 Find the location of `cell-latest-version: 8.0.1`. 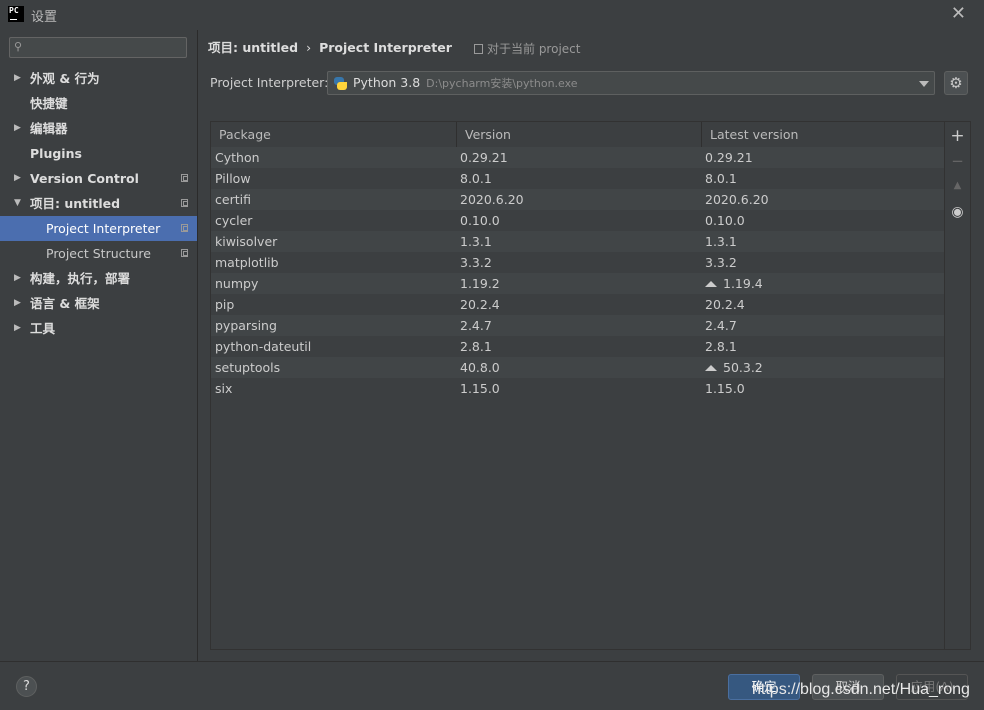

cell-latest-version: 8.0.1 is located at coordinates (721, 178).